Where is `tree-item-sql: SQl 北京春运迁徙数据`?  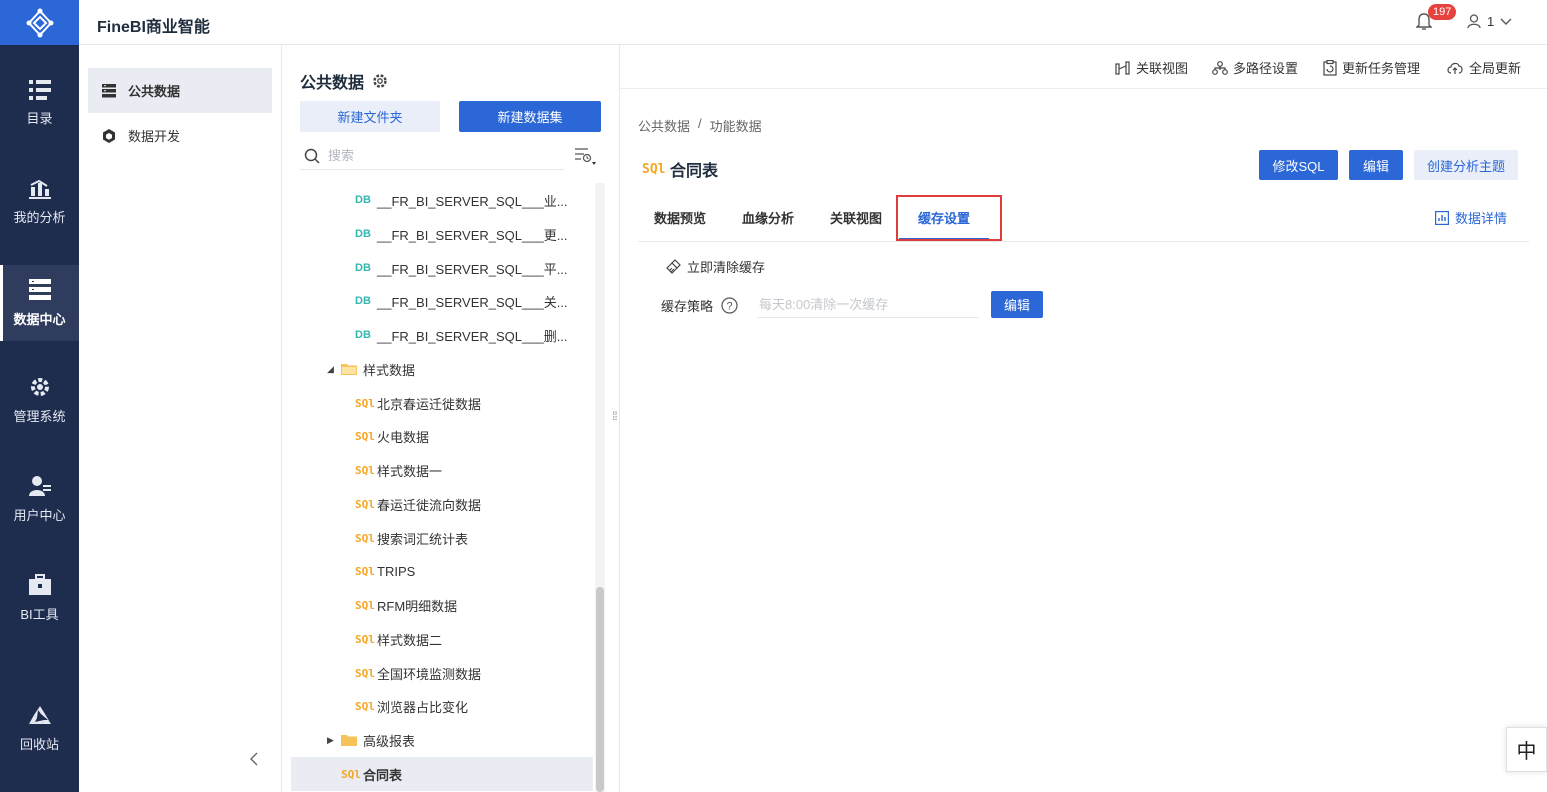
tree-item-sql: SQl 北京春运迁徙数据 is located at coordinates (442, 403).